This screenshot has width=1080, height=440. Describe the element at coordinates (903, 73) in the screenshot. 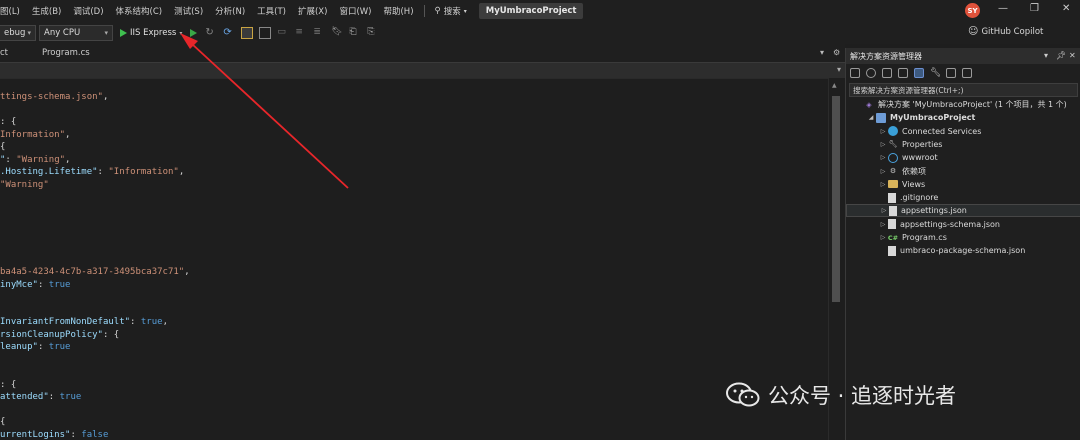

I see `show-all-files-icon` at that location.